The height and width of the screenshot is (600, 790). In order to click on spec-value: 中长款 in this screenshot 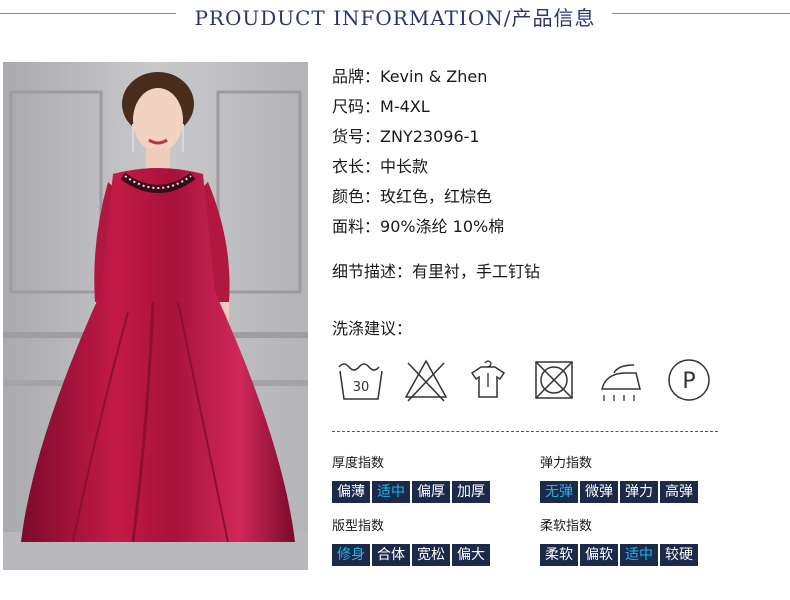, I will do `click(404, 166)`.